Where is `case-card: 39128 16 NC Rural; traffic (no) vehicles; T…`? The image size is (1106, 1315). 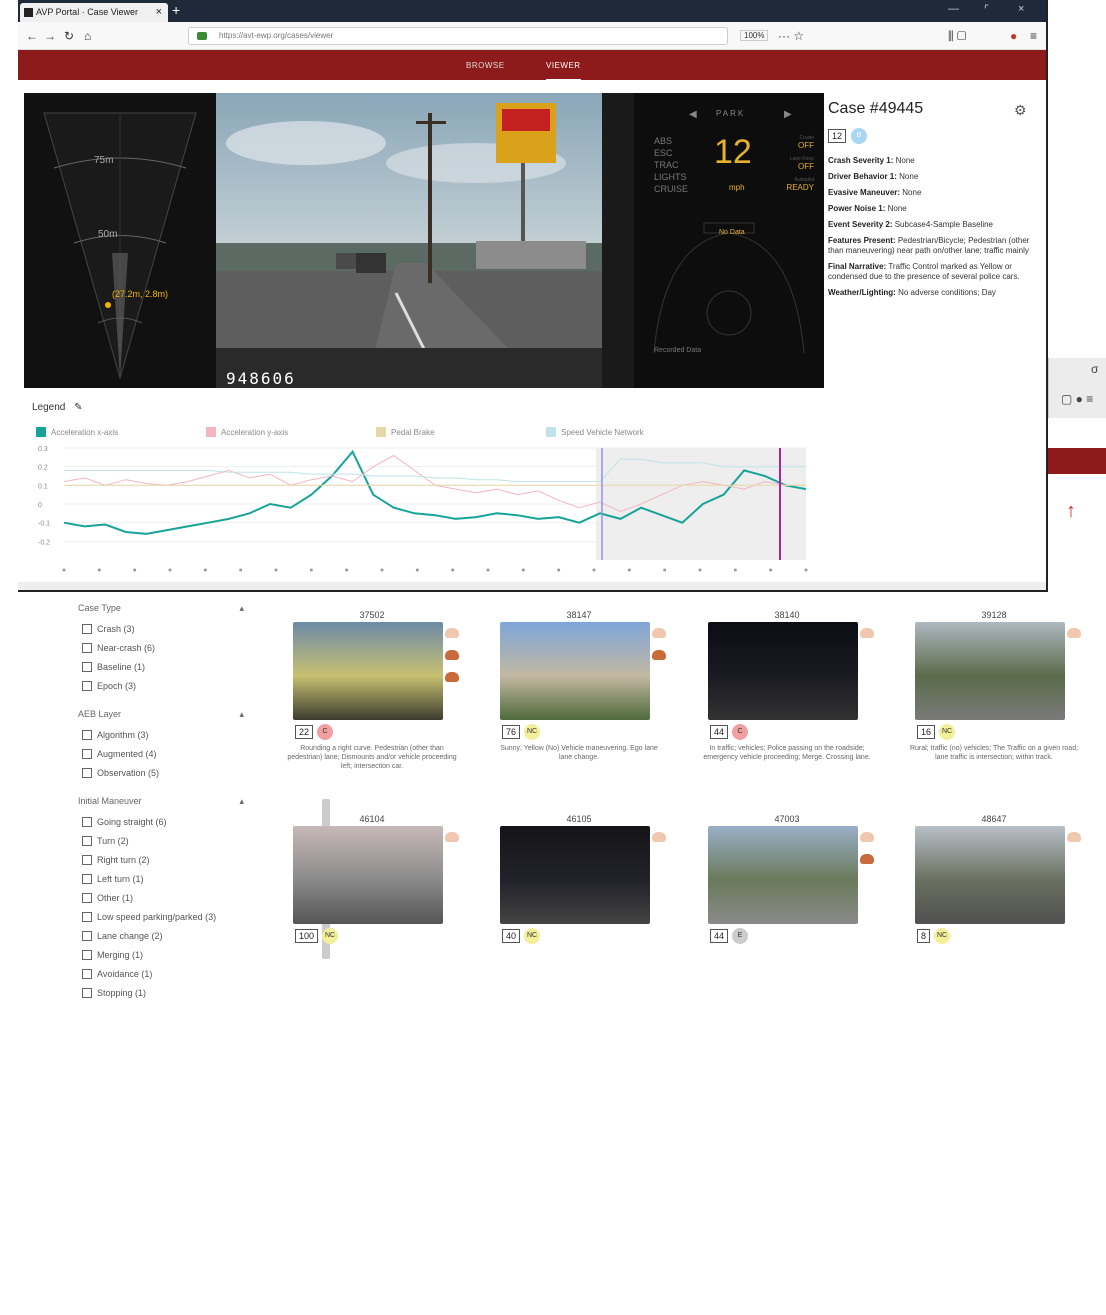
case-card: 39128 16 NC Rural; traffic (no) vehicles; T… is located at coordinates (994, 693).